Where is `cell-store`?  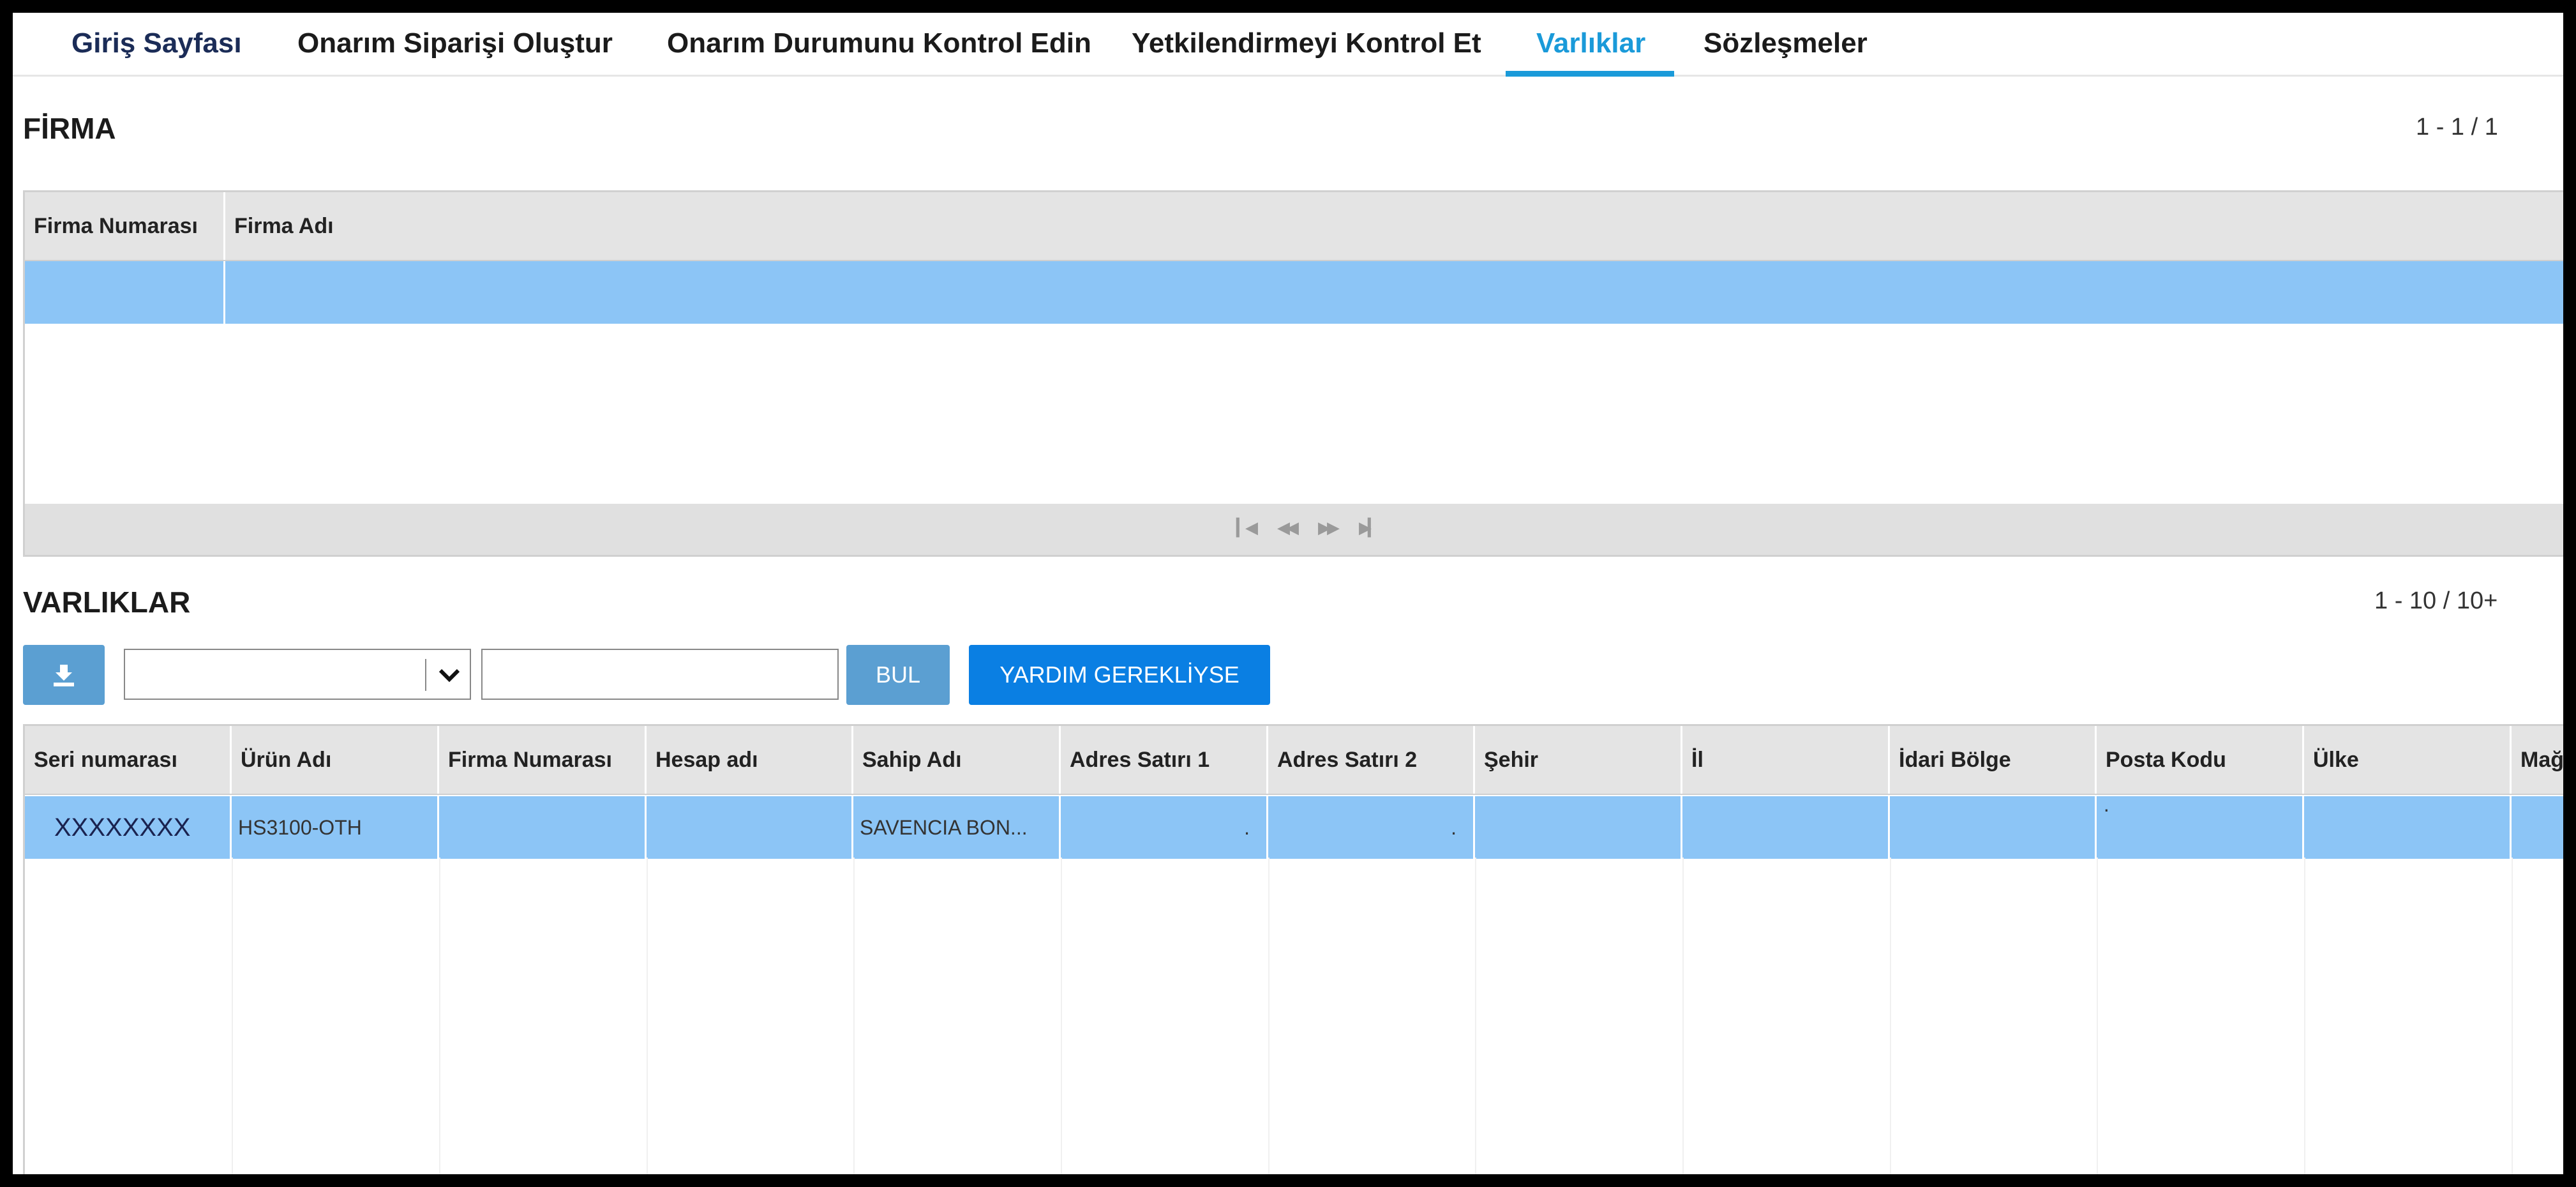
cell-store is located at coordinates (2537, 827).